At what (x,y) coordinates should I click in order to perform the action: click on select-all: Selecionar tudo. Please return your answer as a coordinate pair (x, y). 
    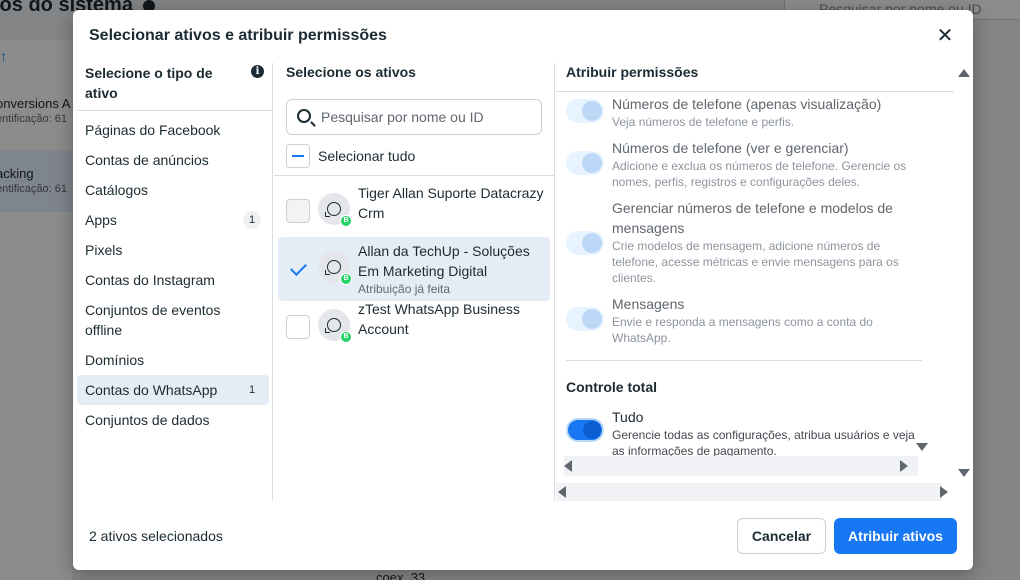
    Looking at the image, I should click on (350, 156).